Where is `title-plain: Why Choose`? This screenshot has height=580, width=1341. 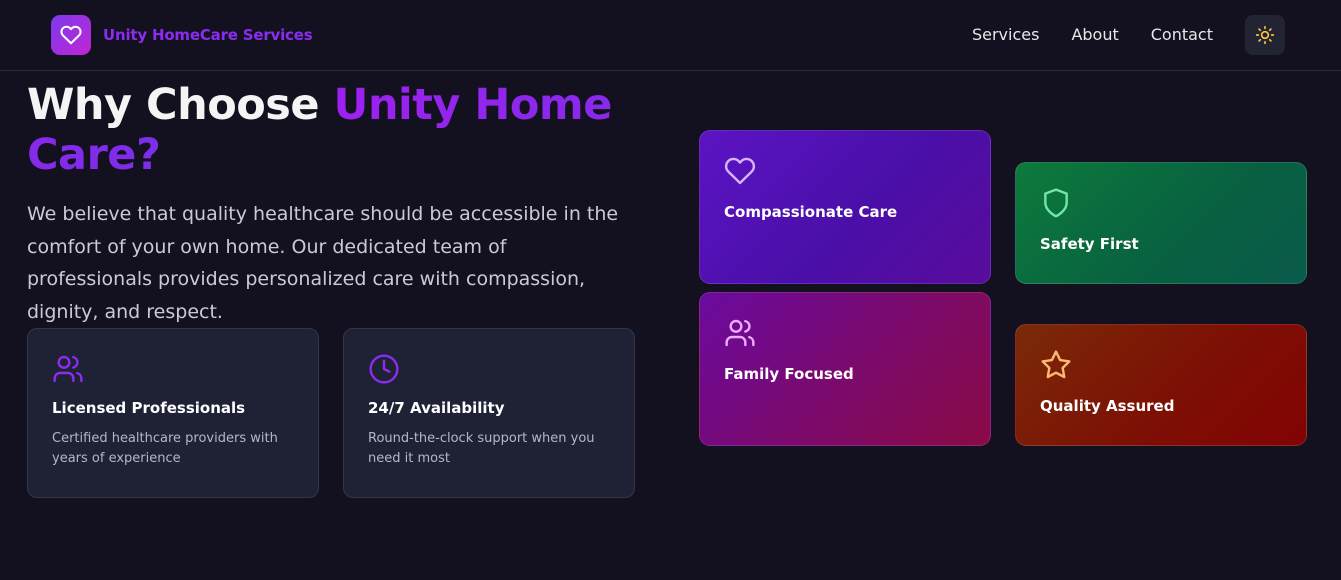
title-plain: Why Choose is located at coordinates (180, 105).